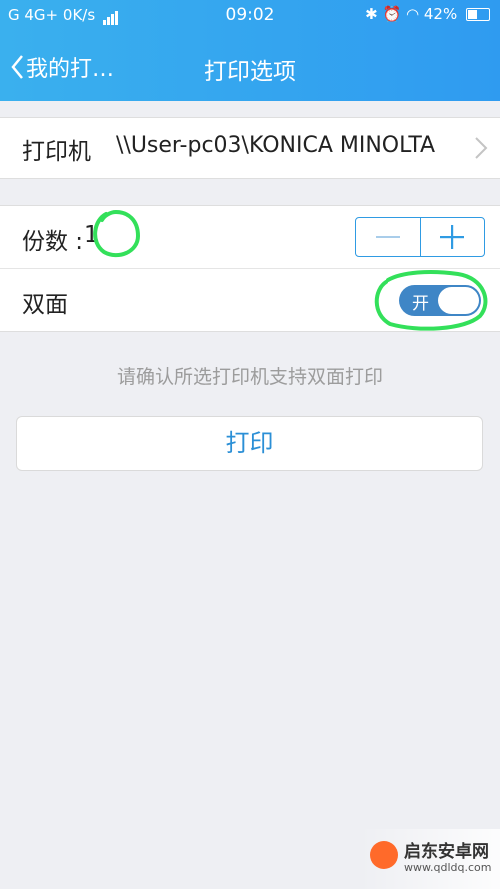  Describe the element at coordinates (448, 867) in the screenshot. I see `watermark-url: www.qdldq.com` at that location.